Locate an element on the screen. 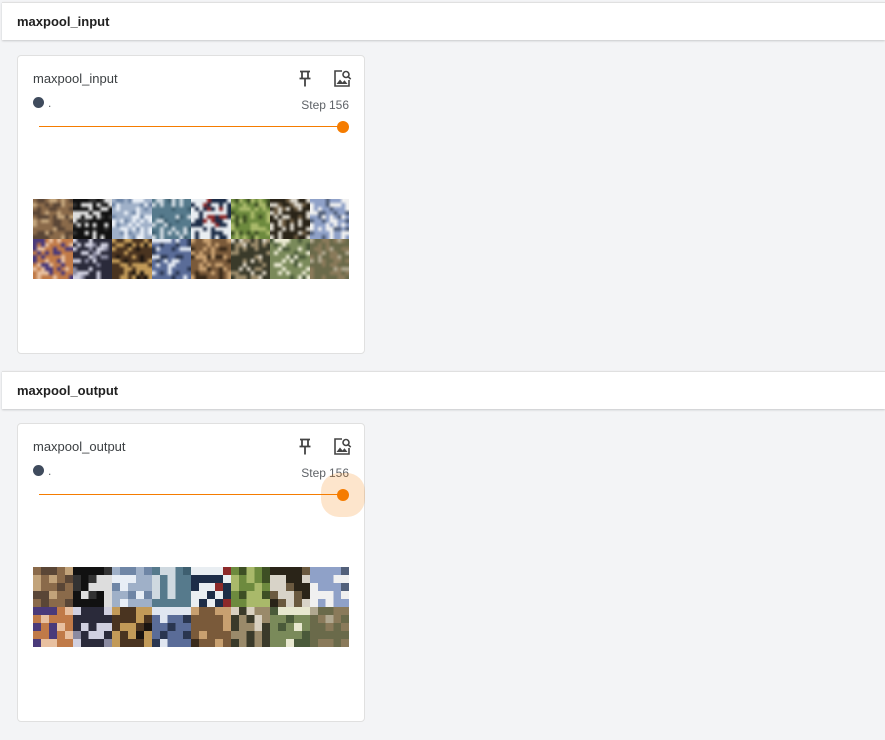 This screenshot has width=885, height=740. section-header-maxpool-output: maxpool_output is located at coordinates (443, 390).